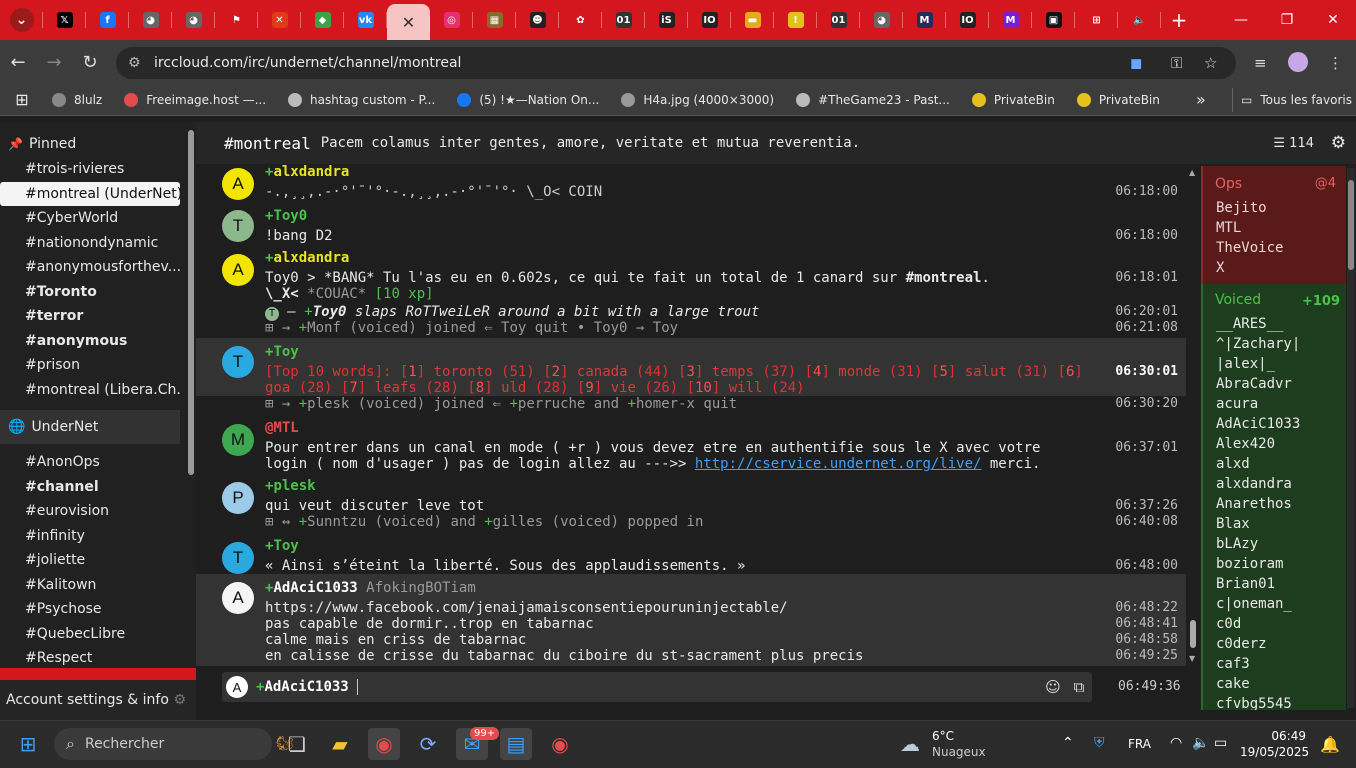  Describe the element at coordinates (537, 20) in the screenshot. I see `browser-tab: ☻` at that location.